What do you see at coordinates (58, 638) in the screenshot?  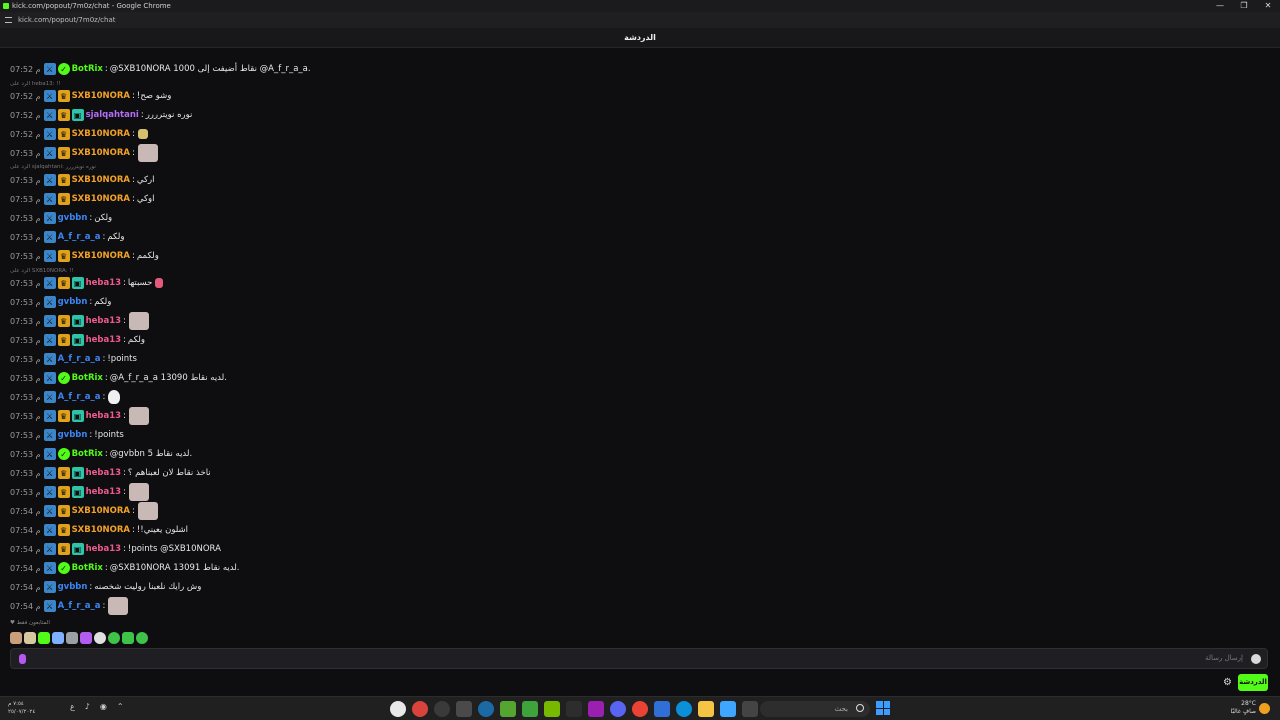 I see `emote-blob-icon` at bounding box center [58, 638].